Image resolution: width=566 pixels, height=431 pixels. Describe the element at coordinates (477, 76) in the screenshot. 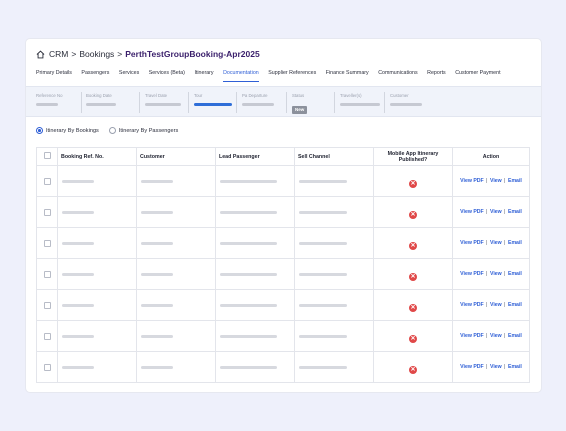

I see `tab-customer-payment: Customer Payment` at that location.